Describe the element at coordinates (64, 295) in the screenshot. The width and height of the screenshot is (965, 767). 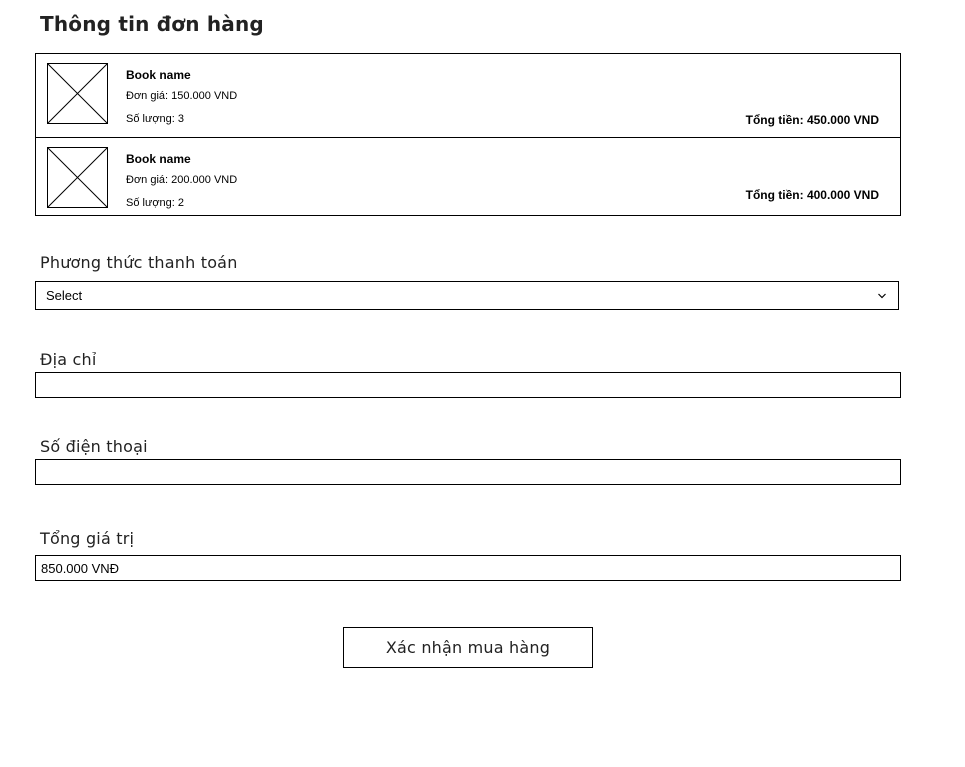
I see `payment-method-value: Select` at that location.